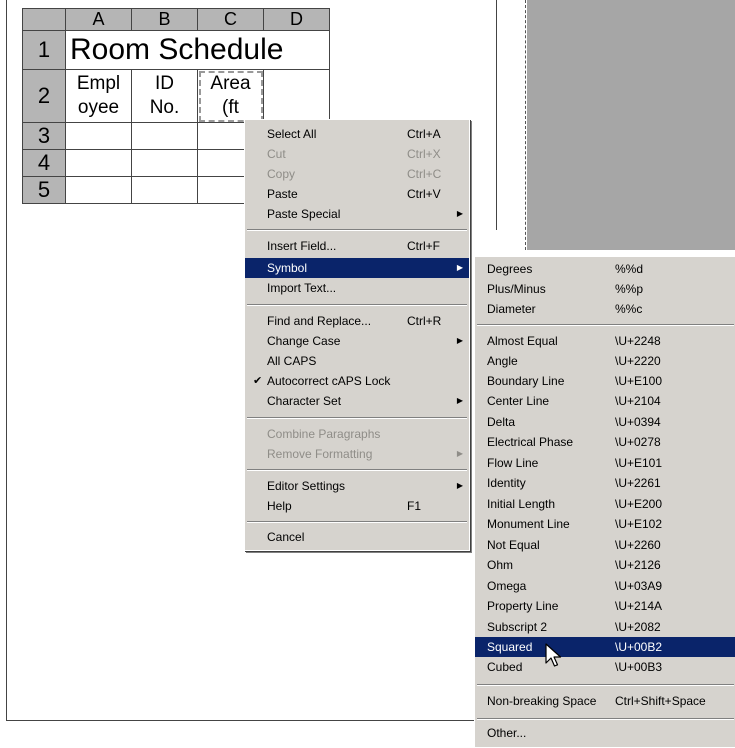  Describe the element at coordinates (639, 463) in the screenshot. I see `symbol-code: \U+E101` at that location.